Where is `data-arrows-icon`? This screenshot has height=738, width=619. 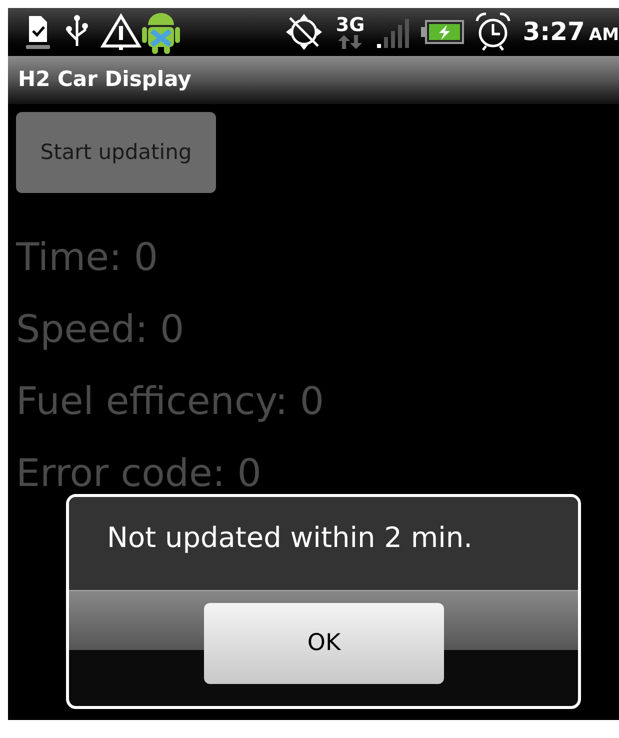 data-arrows-icon is located at coordinates (350, 41).